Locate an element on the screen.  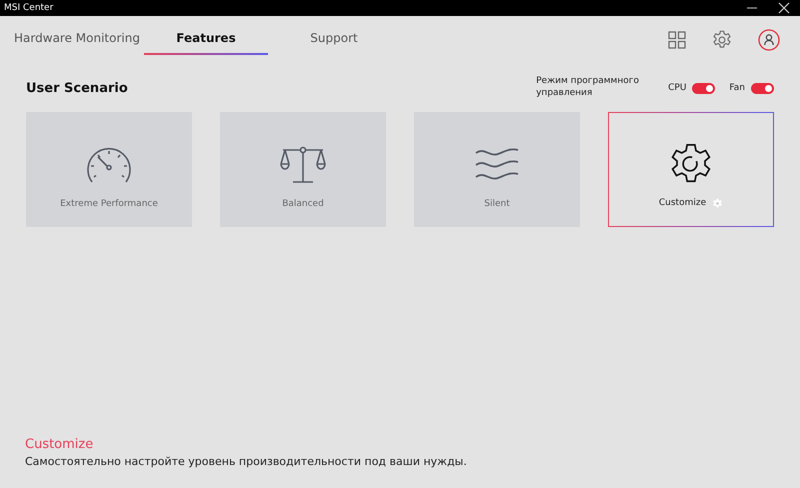
scenario-card: Customize is located at coordinates (691, 169).